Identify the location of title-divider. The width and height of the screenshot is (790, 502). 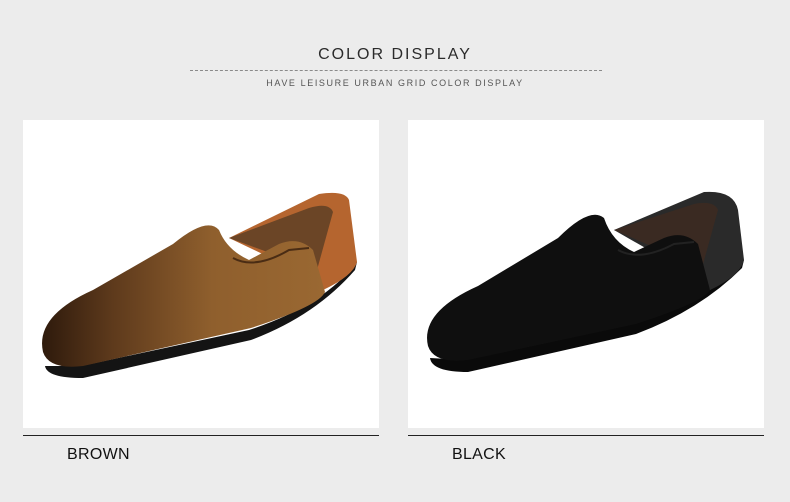
(396, 70).